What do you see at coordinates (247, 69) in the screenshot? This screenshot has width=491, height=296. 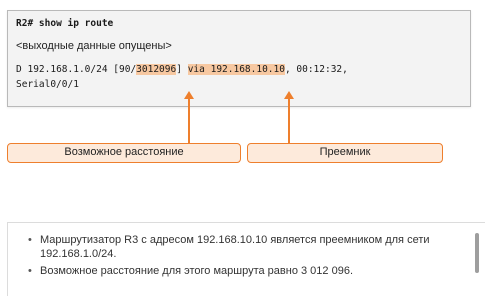 I see `next-hop-address: 192.168.10.10` at bounding box center [247, 69].